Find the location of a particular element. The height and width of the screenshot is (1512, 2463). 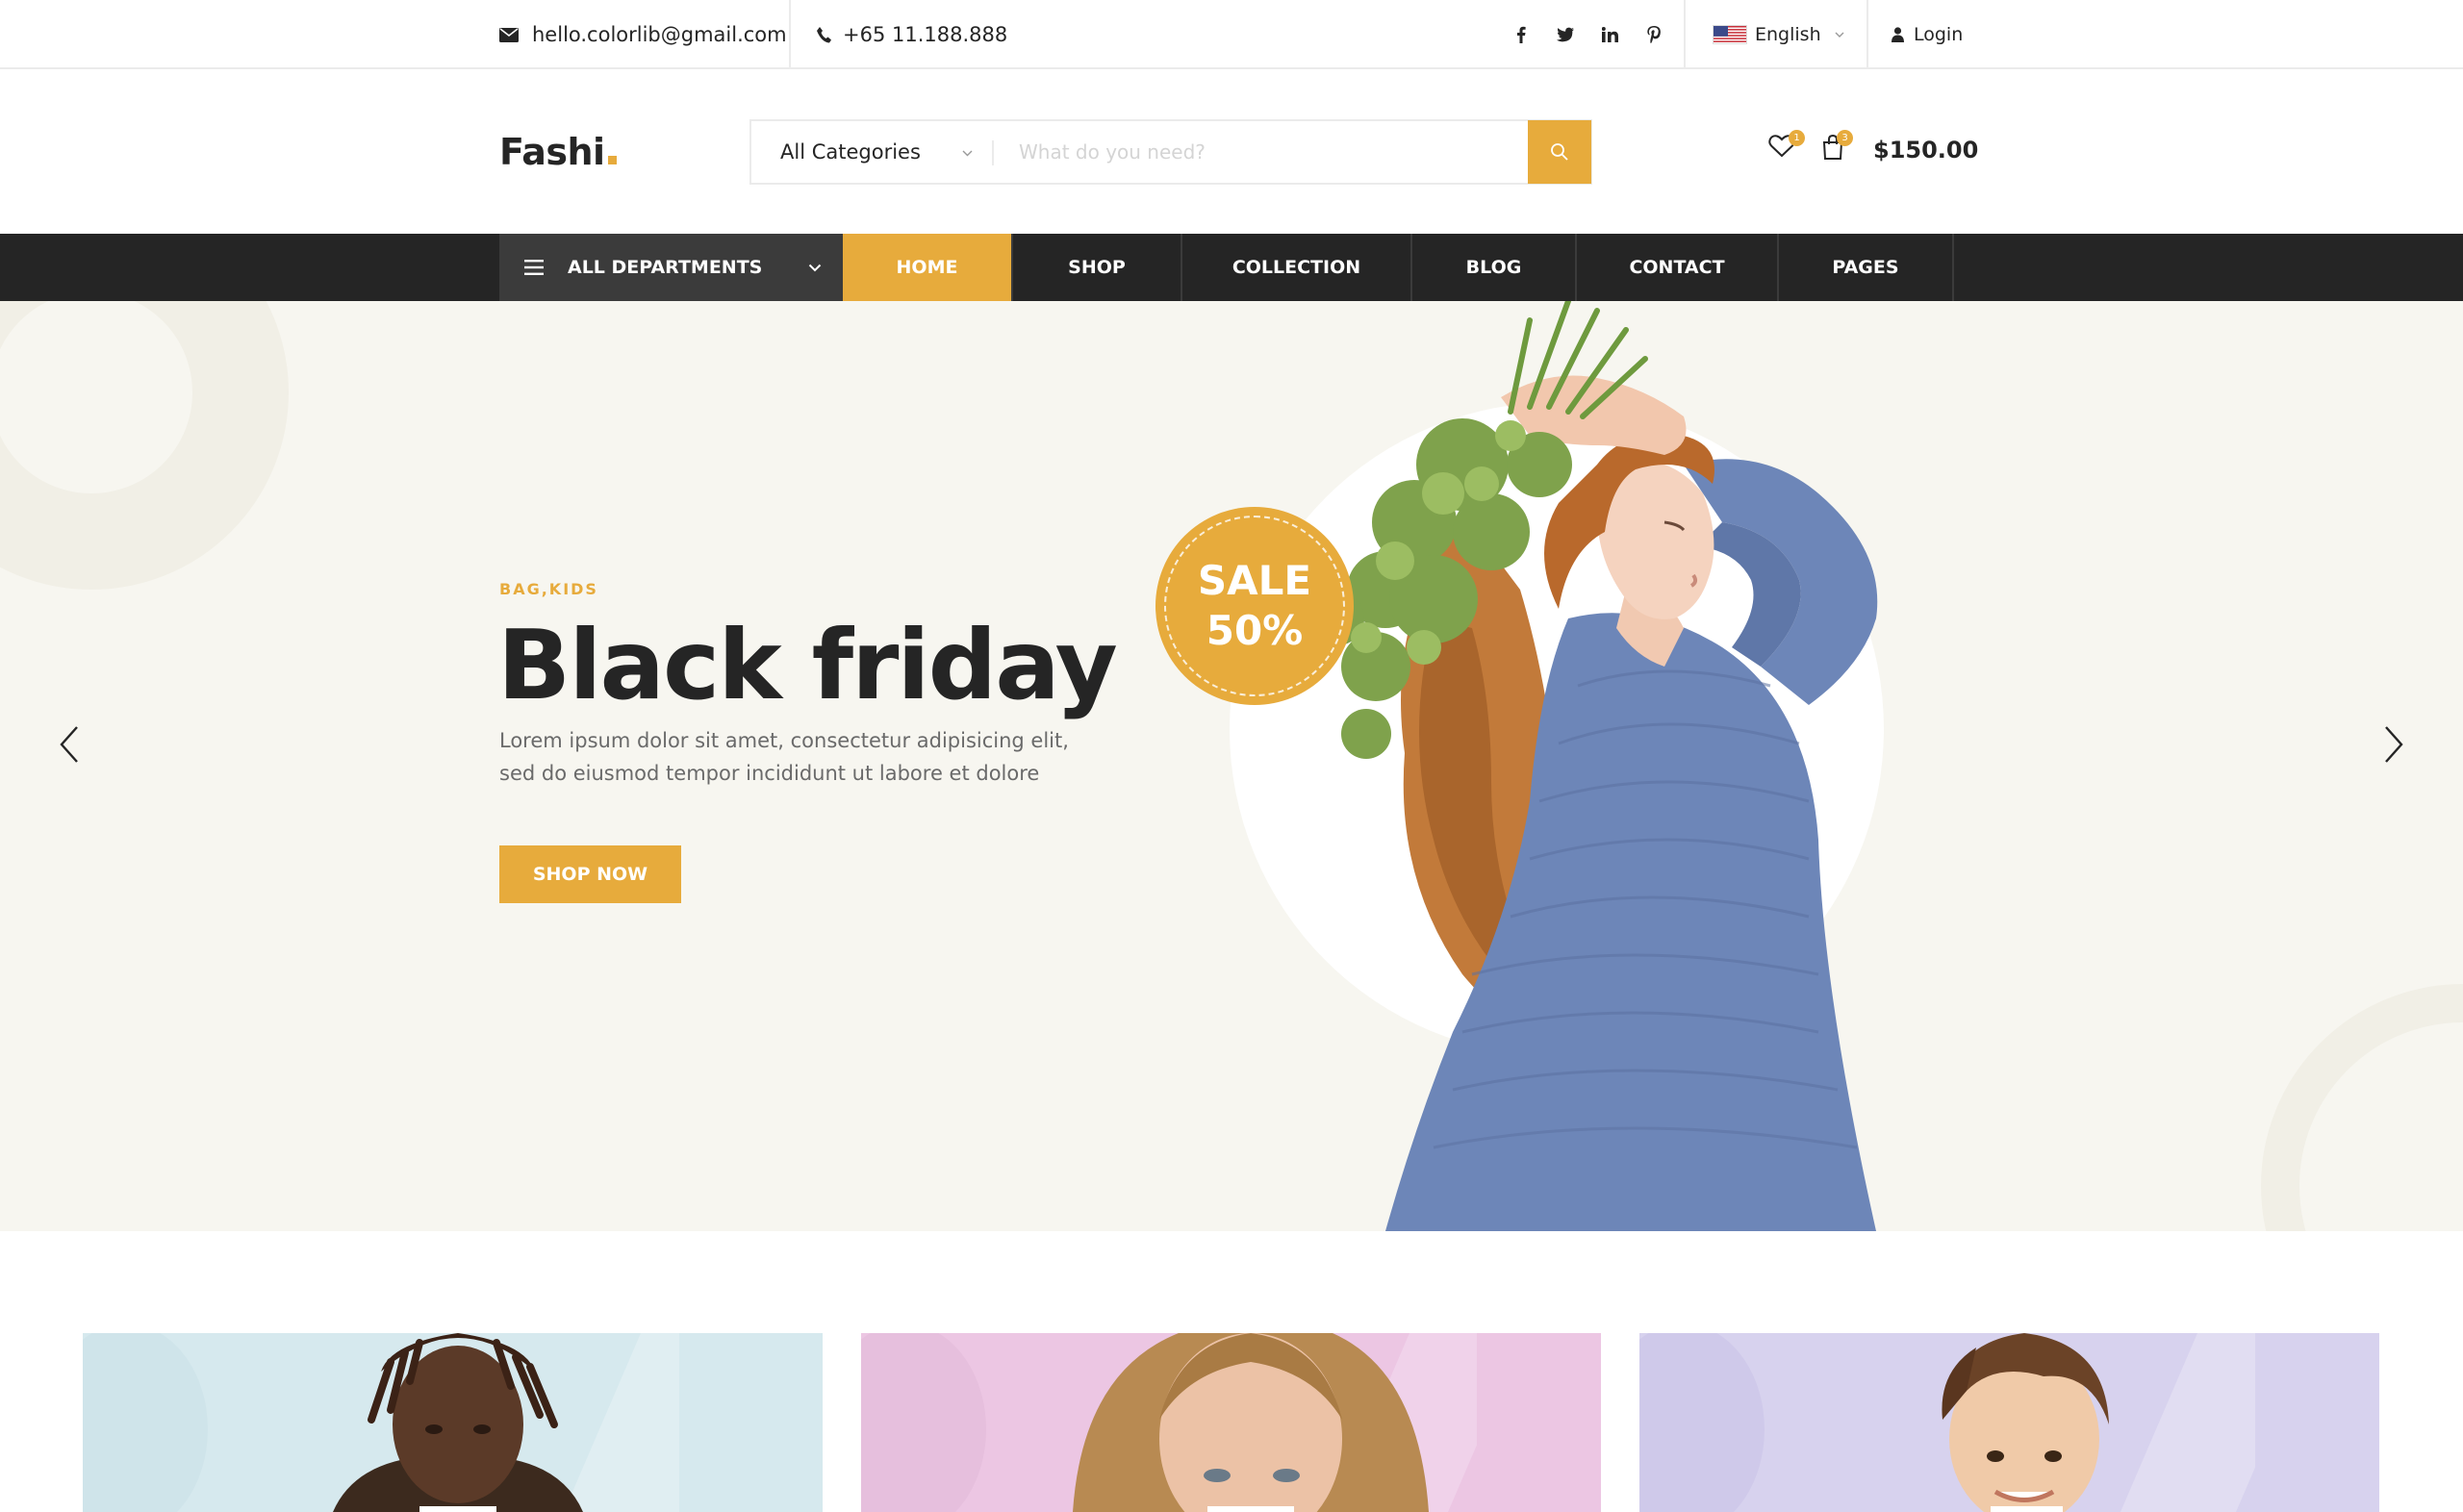

sale-label: SALE is located at coordinates (1254, 581).